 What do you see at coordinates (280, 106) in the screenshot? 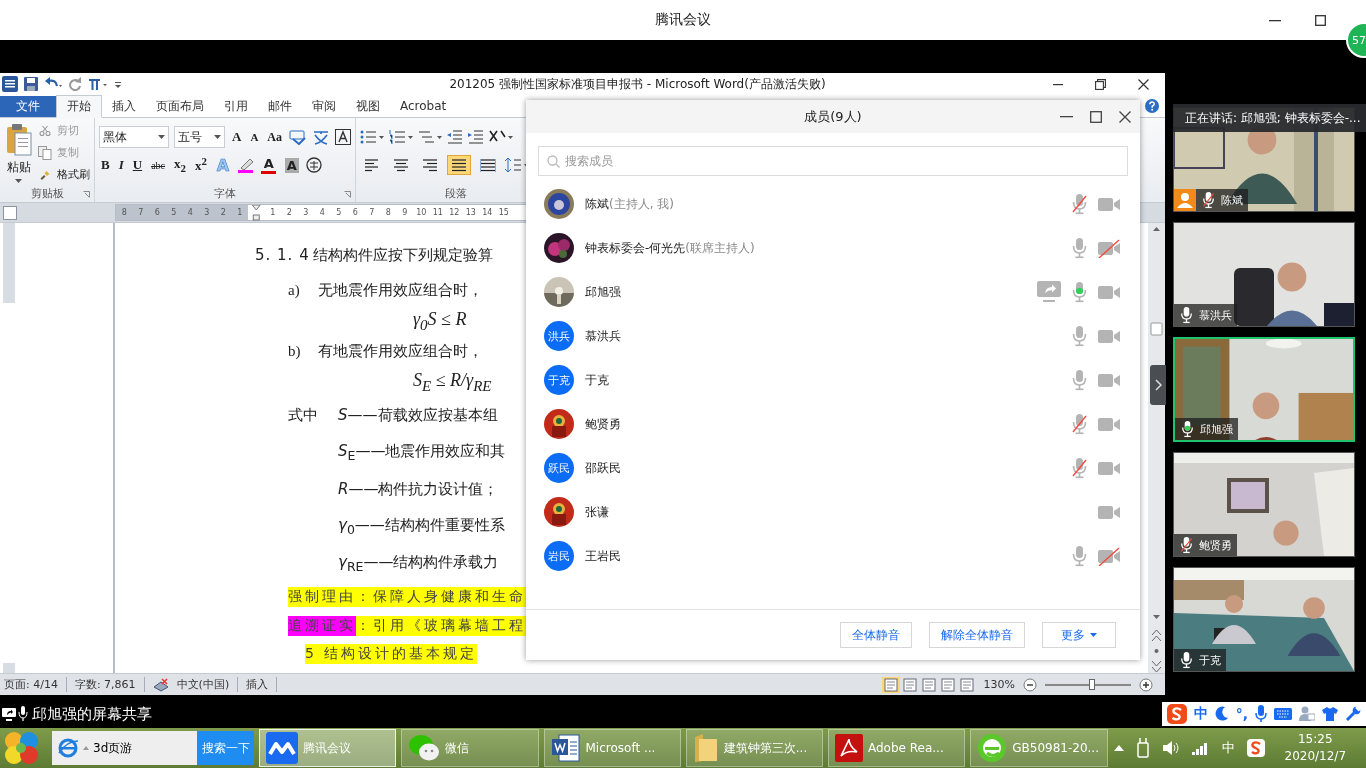
I see `ribbon-tab: 邮件` at bounding box center [280, 106].